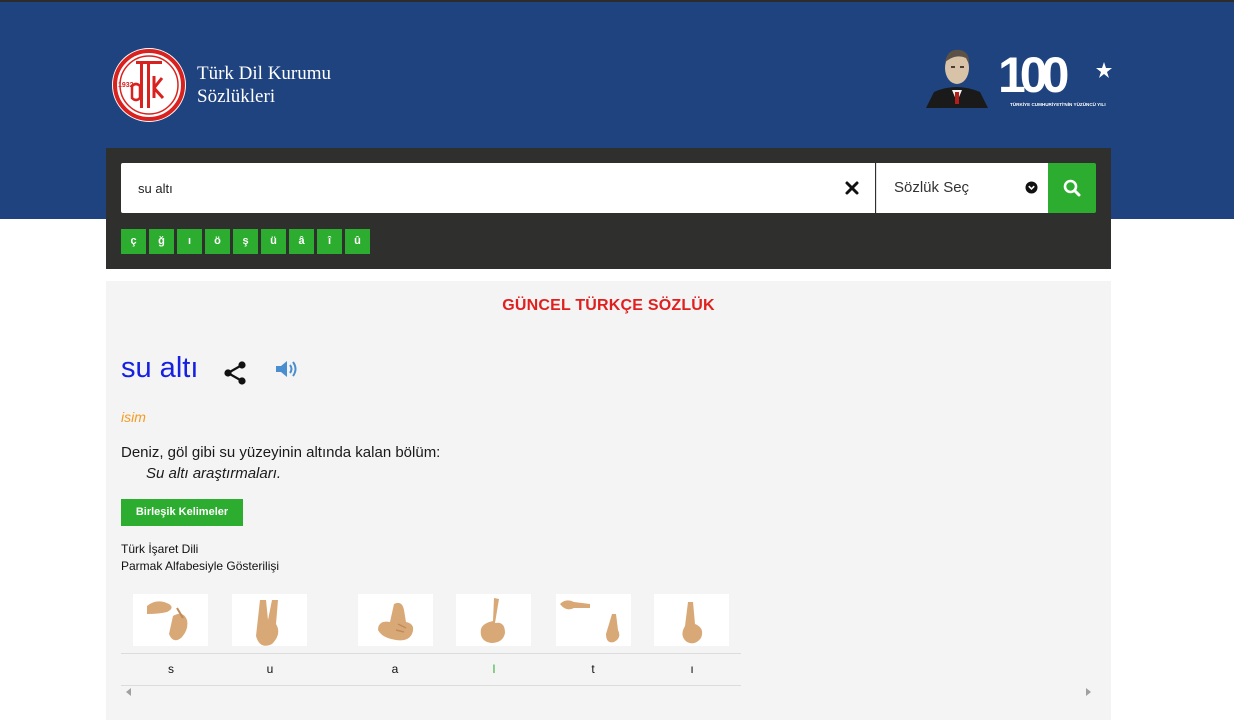  I want to click on search-icon, so click(1072, 188).